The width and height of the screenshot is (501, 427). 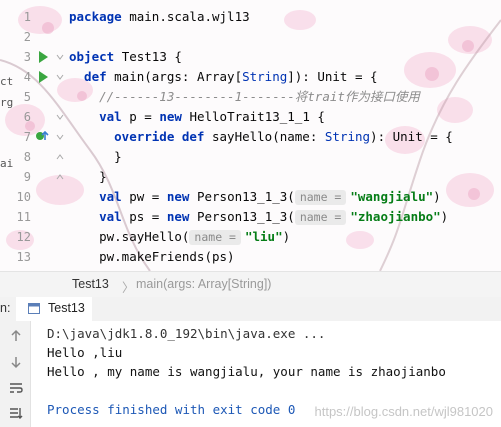 I want to click on code-line: //------13--------1-------将trait作为接口使用, so click(x=244, y=97).